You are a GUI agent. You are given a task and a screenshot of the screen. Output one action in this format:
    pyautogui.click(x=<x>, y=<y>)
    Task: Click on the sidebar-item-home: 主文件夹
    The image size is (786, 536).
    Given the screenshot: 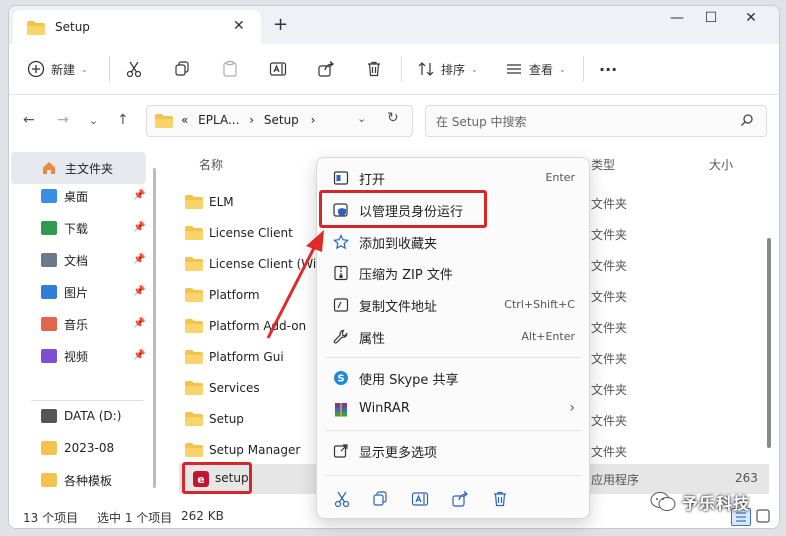 What is the action you would take?
    pyautogui.click(x=78, y=168)
    